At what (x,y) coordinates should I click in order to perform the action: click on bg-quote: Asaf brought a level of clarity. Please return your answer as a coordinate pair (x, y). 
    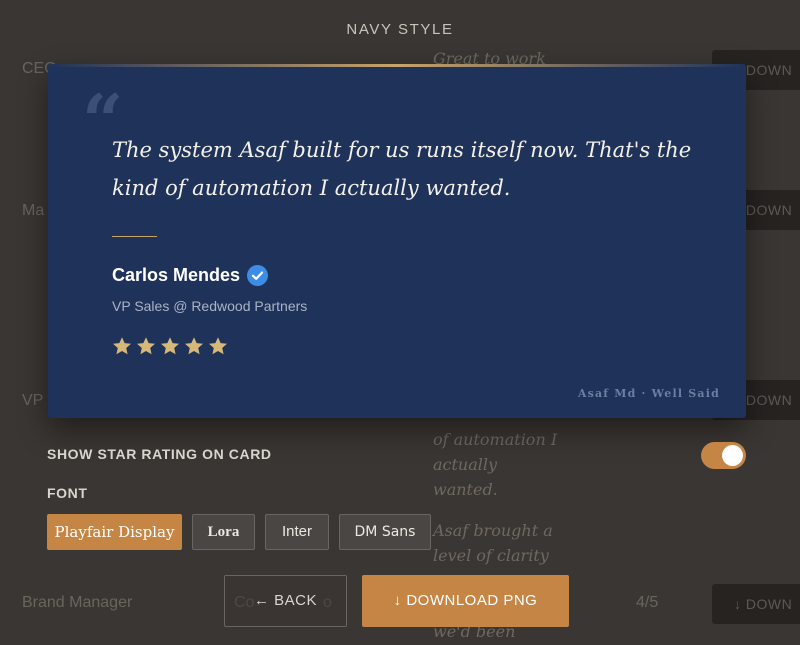
    Looking at the image, I should click on (493, 543).